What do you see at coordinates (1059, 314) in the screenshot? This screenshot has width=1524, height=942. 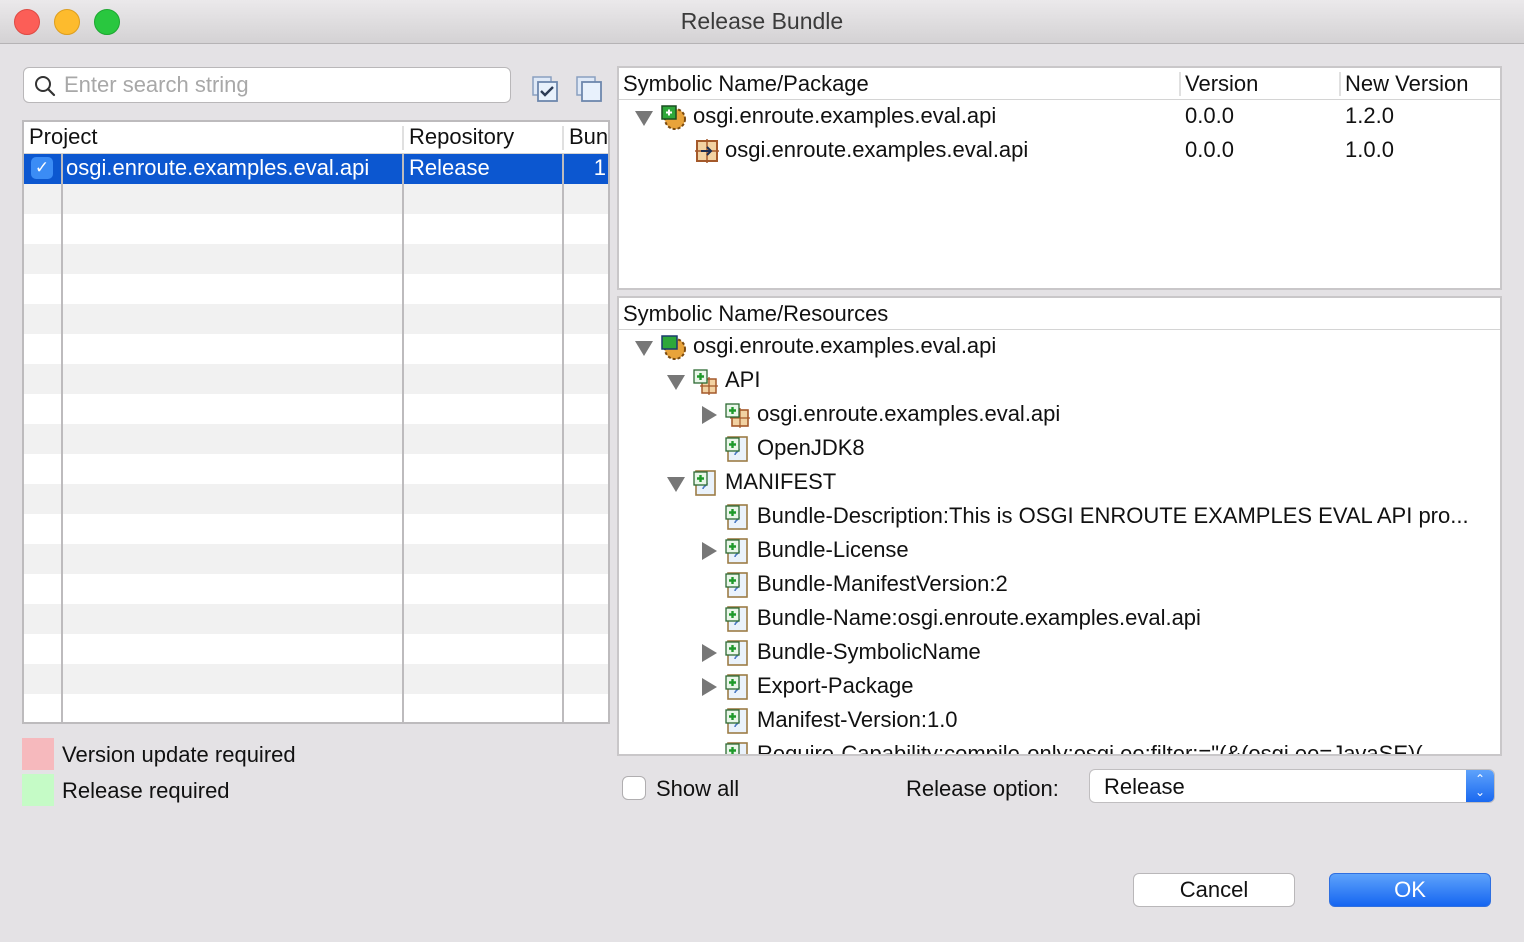 I see `resources-tree-header: Symbolic Name/Resources` at bounding box center [1059, 314].